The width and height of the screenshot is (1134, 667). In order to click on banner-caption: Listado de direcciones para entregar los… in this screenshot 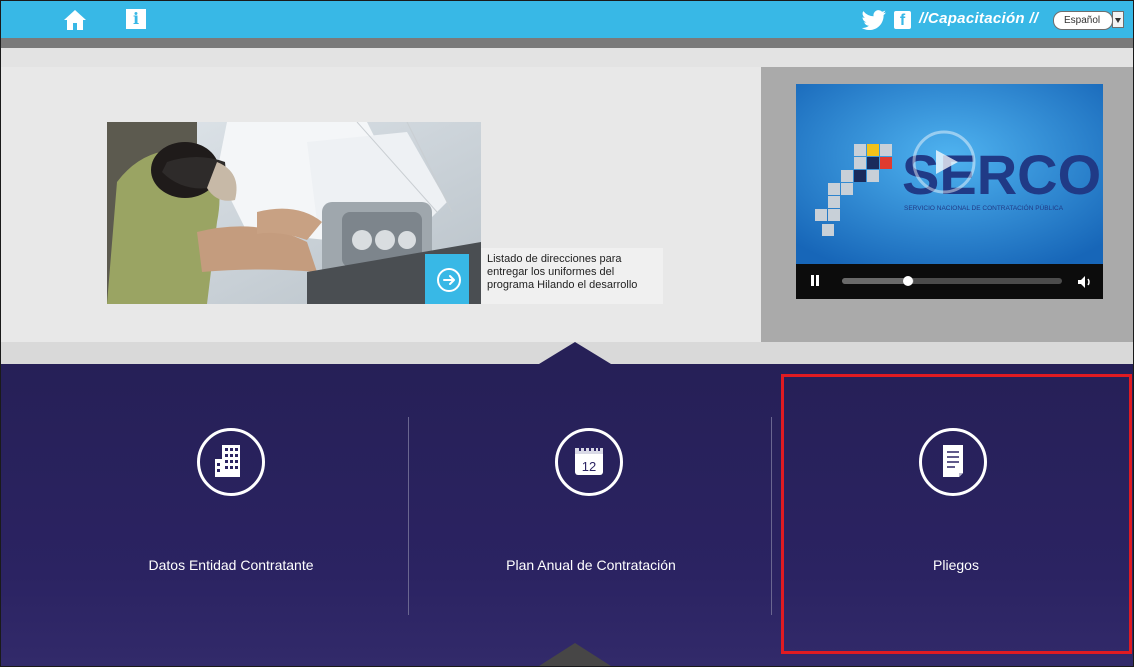, I will do `click(572, 276)`.